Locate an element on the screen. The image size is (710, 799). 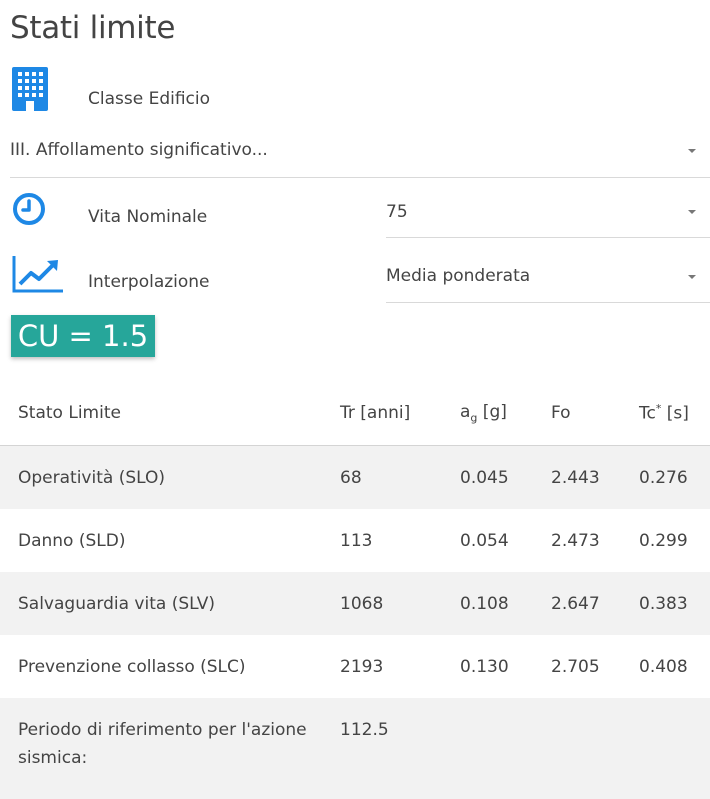
table-header-row: Stato Limite Tr [anni] ag [g] Fo Tc* [s] is located at coordinates (355, 413).